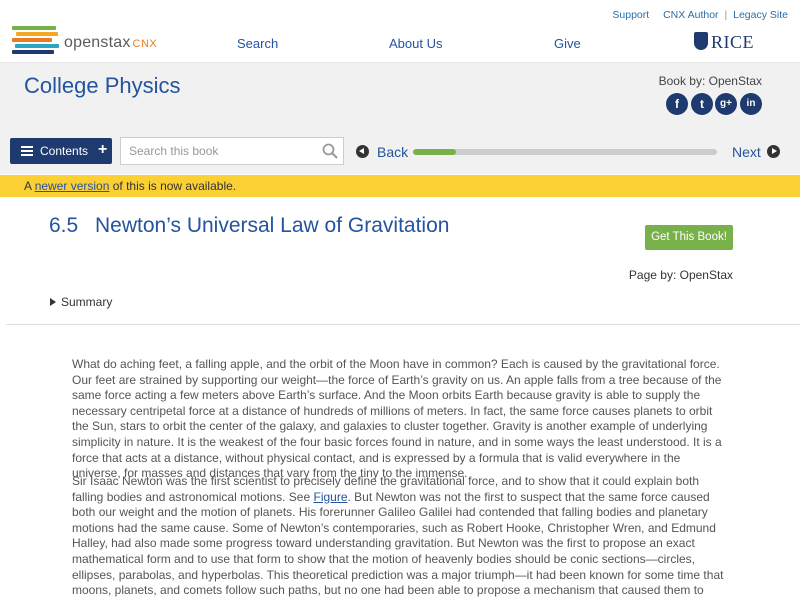  Describe the element at coordinates (72, 186) in the screenshot. I see `newer-version-link: newer version` at that location.